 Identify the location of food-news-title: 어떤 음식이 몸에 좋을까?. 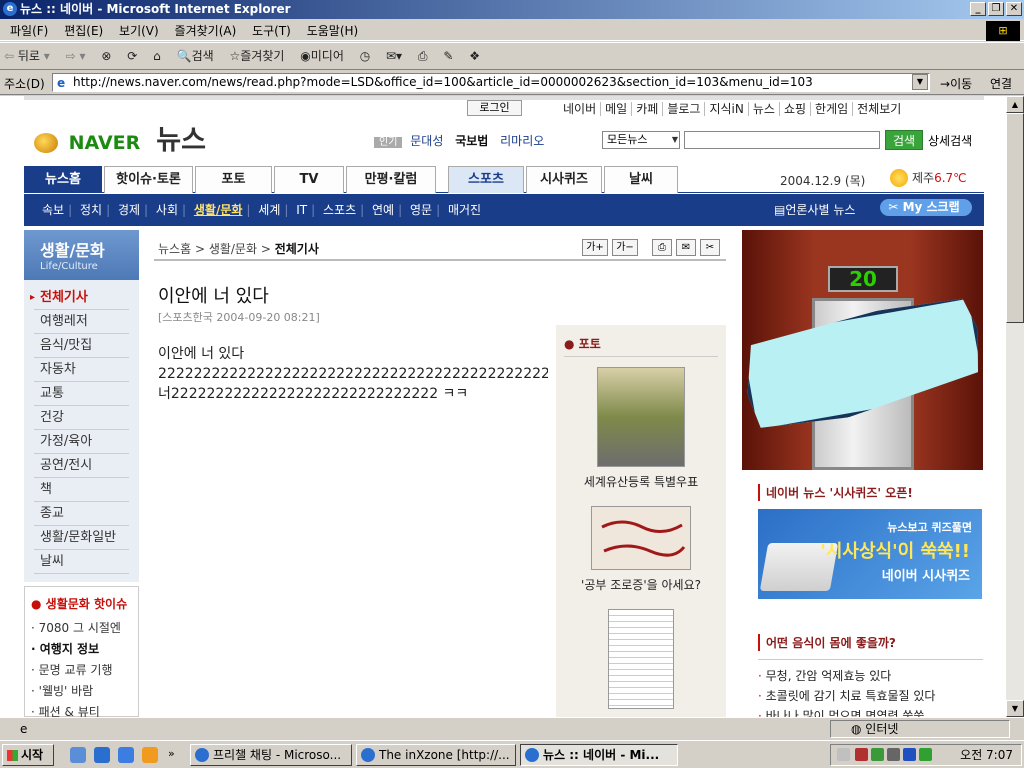
(870, 642).